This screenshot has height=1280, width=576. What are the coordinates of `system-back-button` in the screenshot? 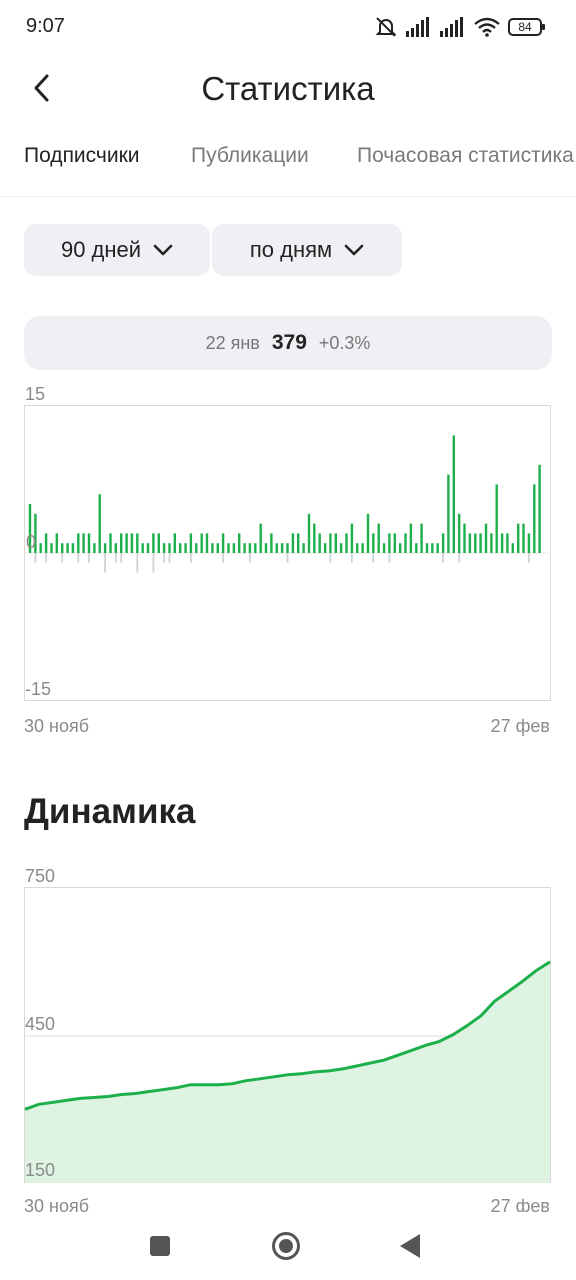 It's located at (410, 1246).